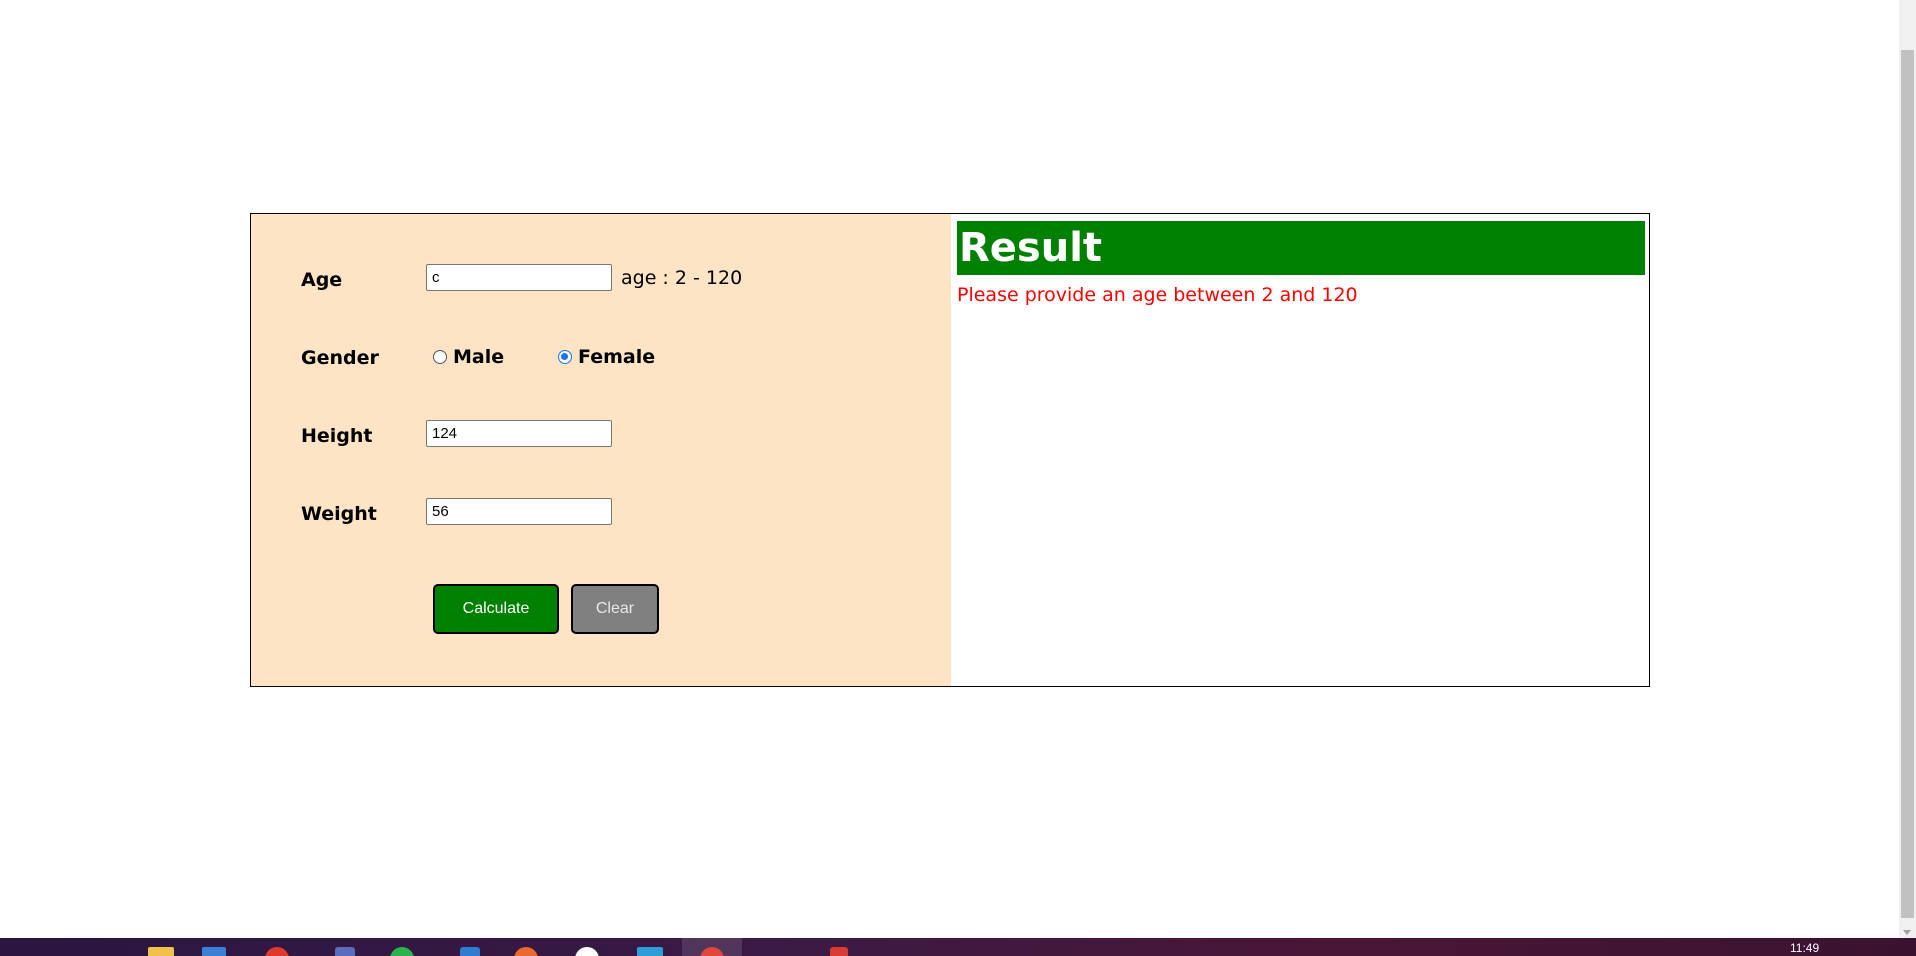 The height and width of the screenshot is (956, 1916). I want to click on app-white-icon, so click(587, 951).